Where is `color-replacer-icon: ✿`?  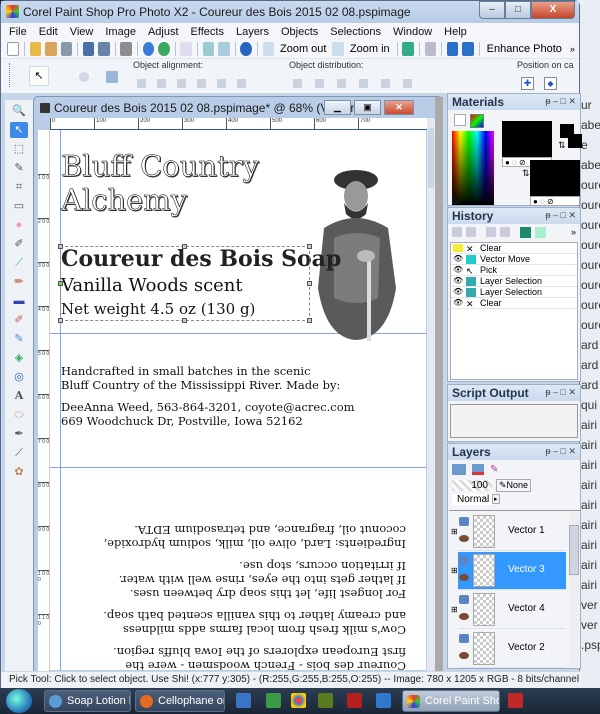
color-replacer-icon: ✿ is located at coordinates (19, 472).